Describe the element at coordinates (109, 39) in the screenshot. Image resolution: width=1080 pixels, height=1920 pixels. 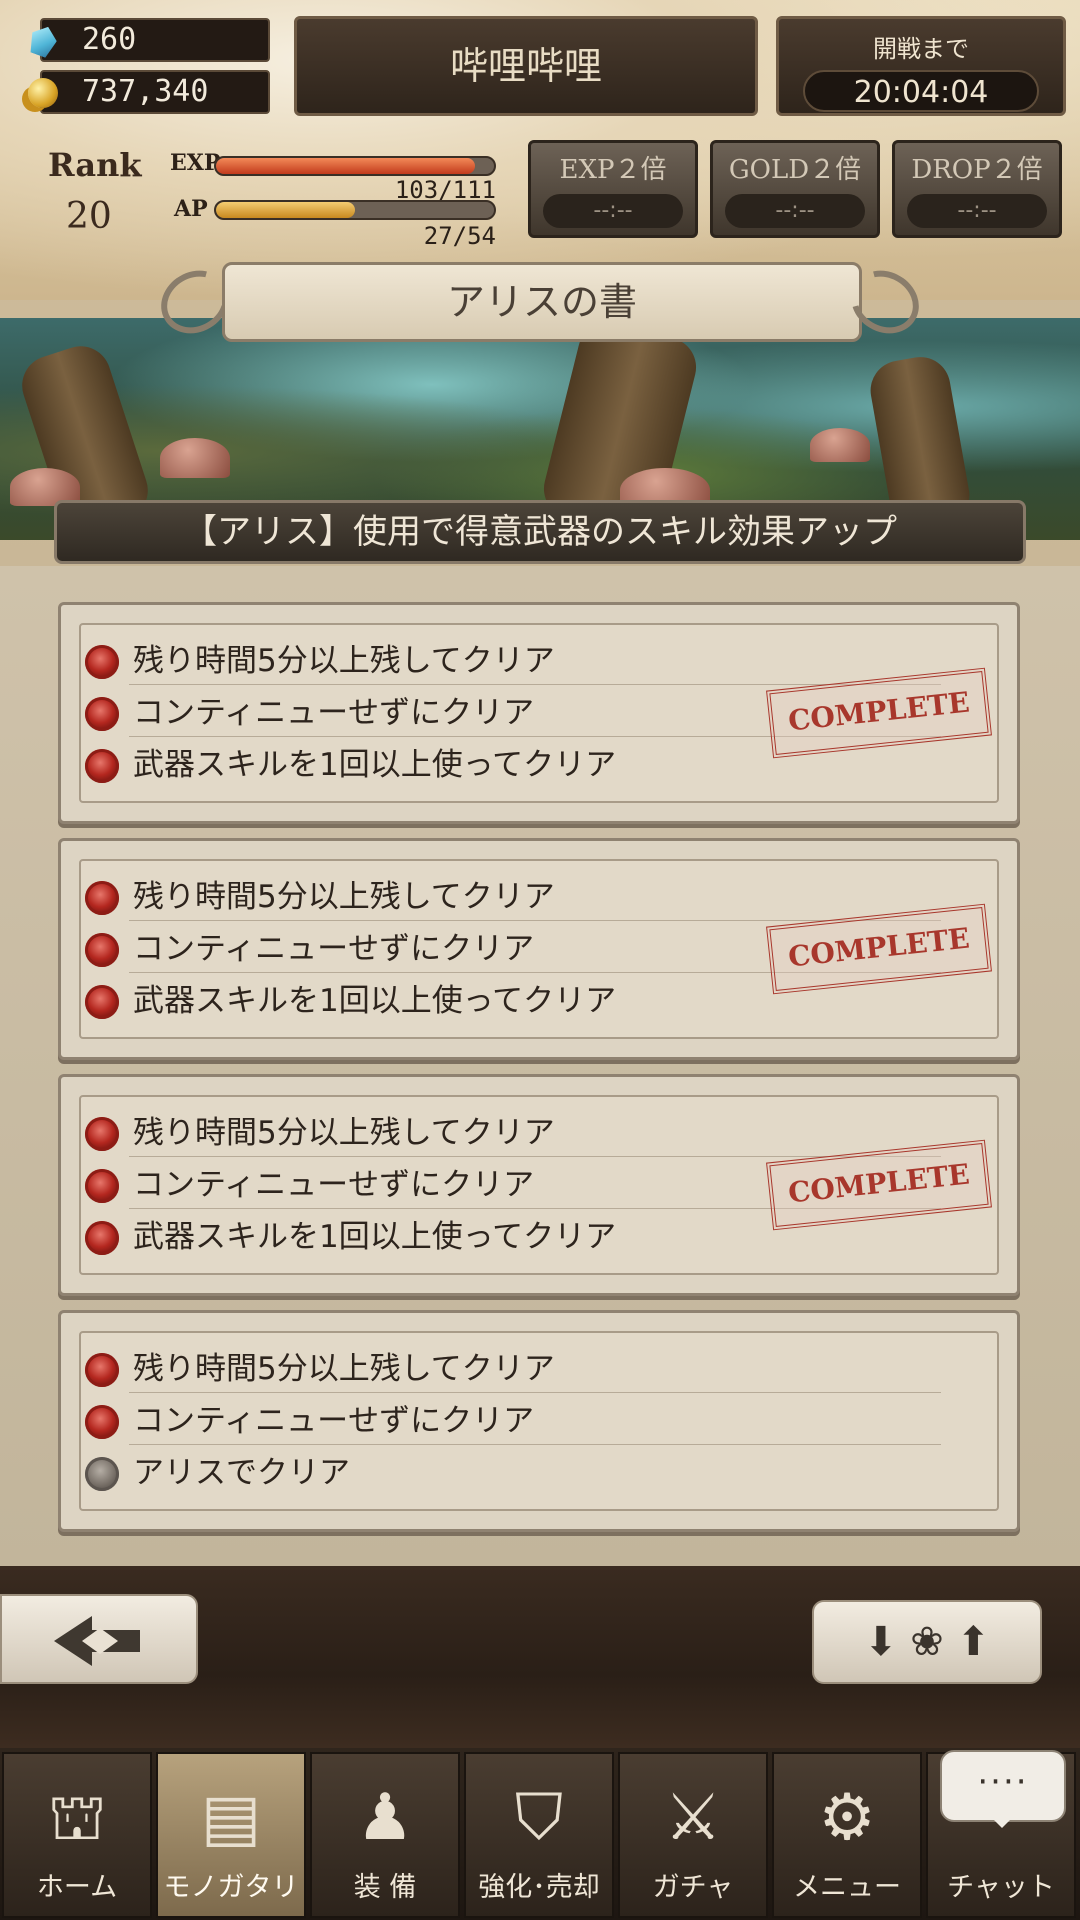
I see `gem-count: 260` at that location.